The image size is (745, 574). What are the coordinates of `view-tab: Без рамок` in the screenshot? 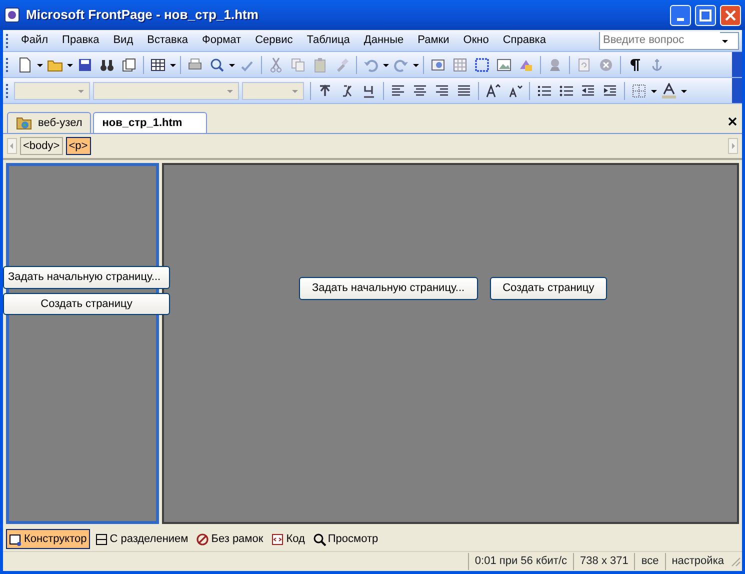 It's located at (229, 539).